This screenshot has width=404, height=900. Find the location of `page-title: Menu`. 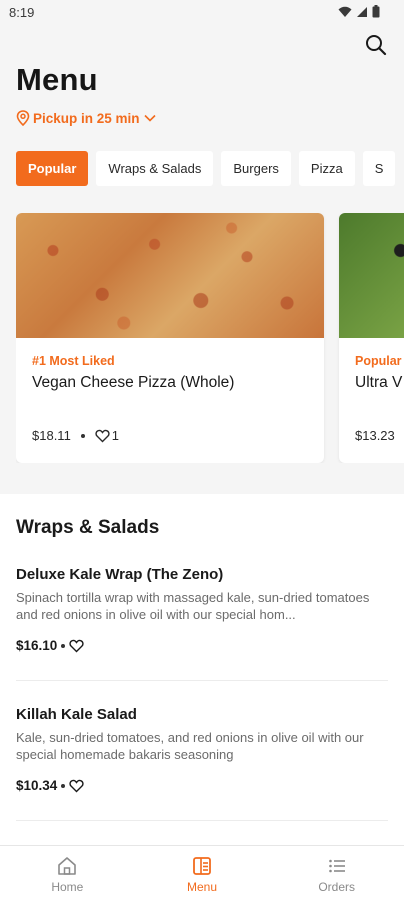

page-title: Menu is located at coordinates (57, 79).